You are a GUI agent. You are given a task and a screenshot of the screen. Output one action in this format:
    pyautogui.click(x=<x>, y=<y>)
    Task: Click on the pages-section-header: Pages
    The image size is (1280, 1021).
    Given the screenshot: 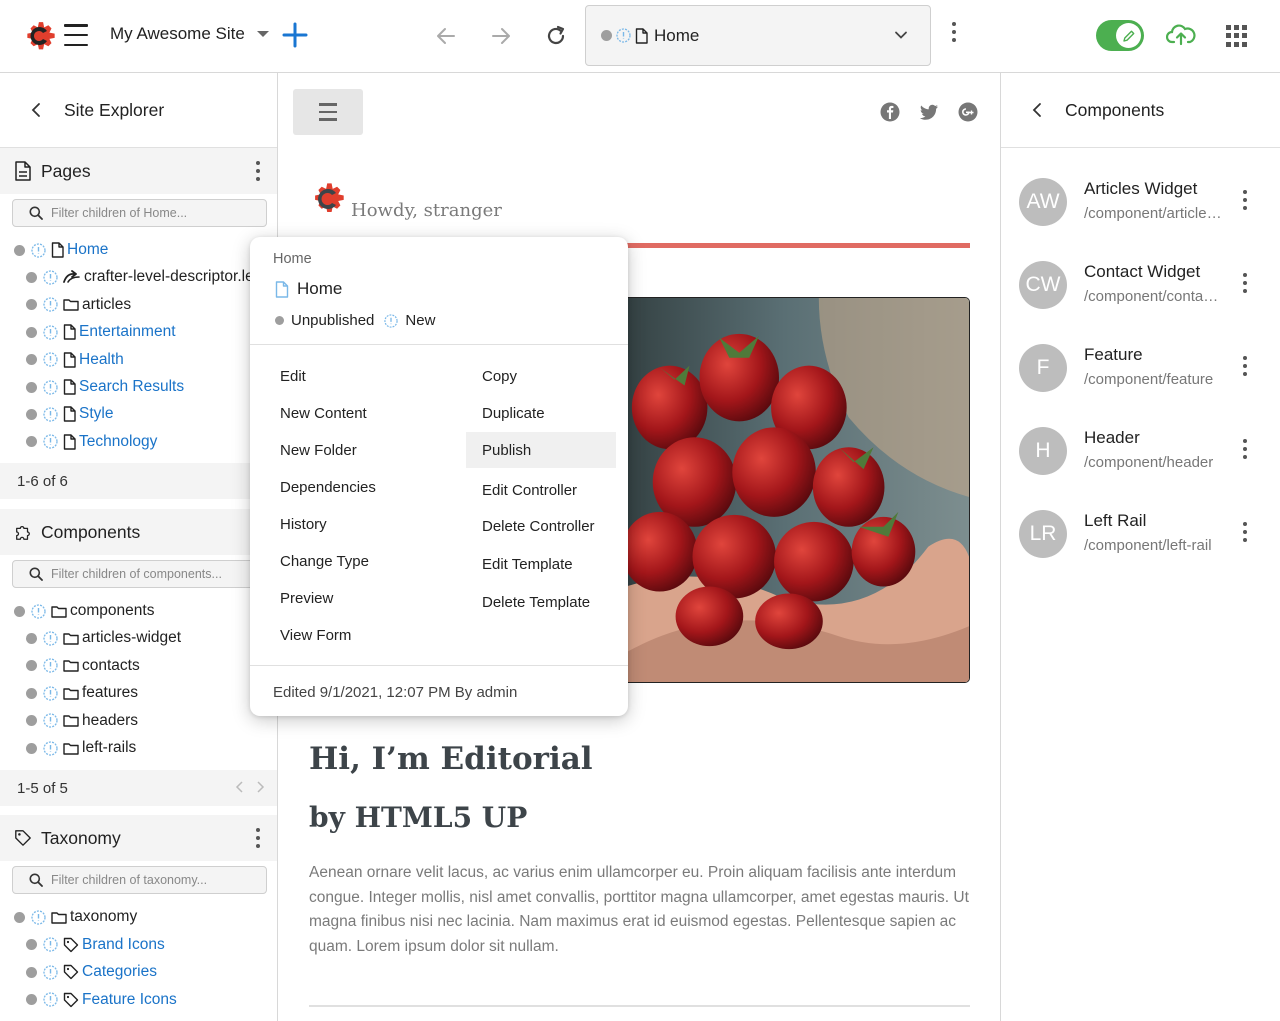 What is the action you would take?
    pyautogui.click(x=138, y=171)
    